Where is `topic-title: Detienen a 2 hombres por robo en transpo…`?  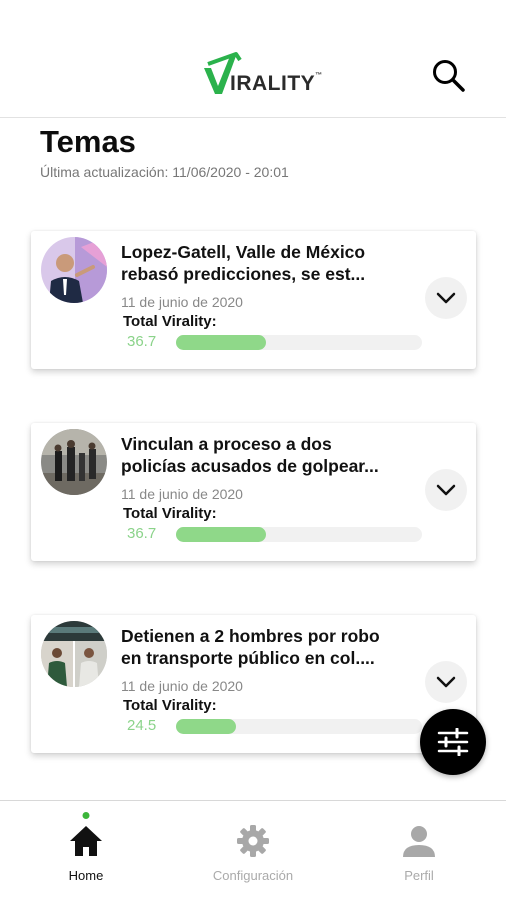
topic-title: Detienen a 2 hombres por robo en transpo… is located at coordinates (250, 647).